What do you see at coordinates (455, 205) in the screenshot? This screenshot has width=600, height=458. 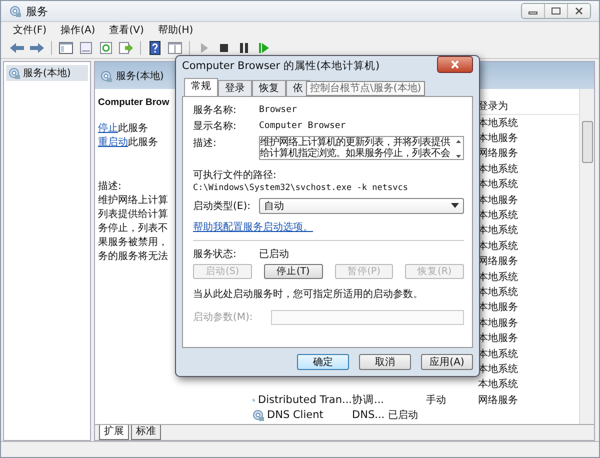 I see `caret-icon` at bounding box center [455, 205].